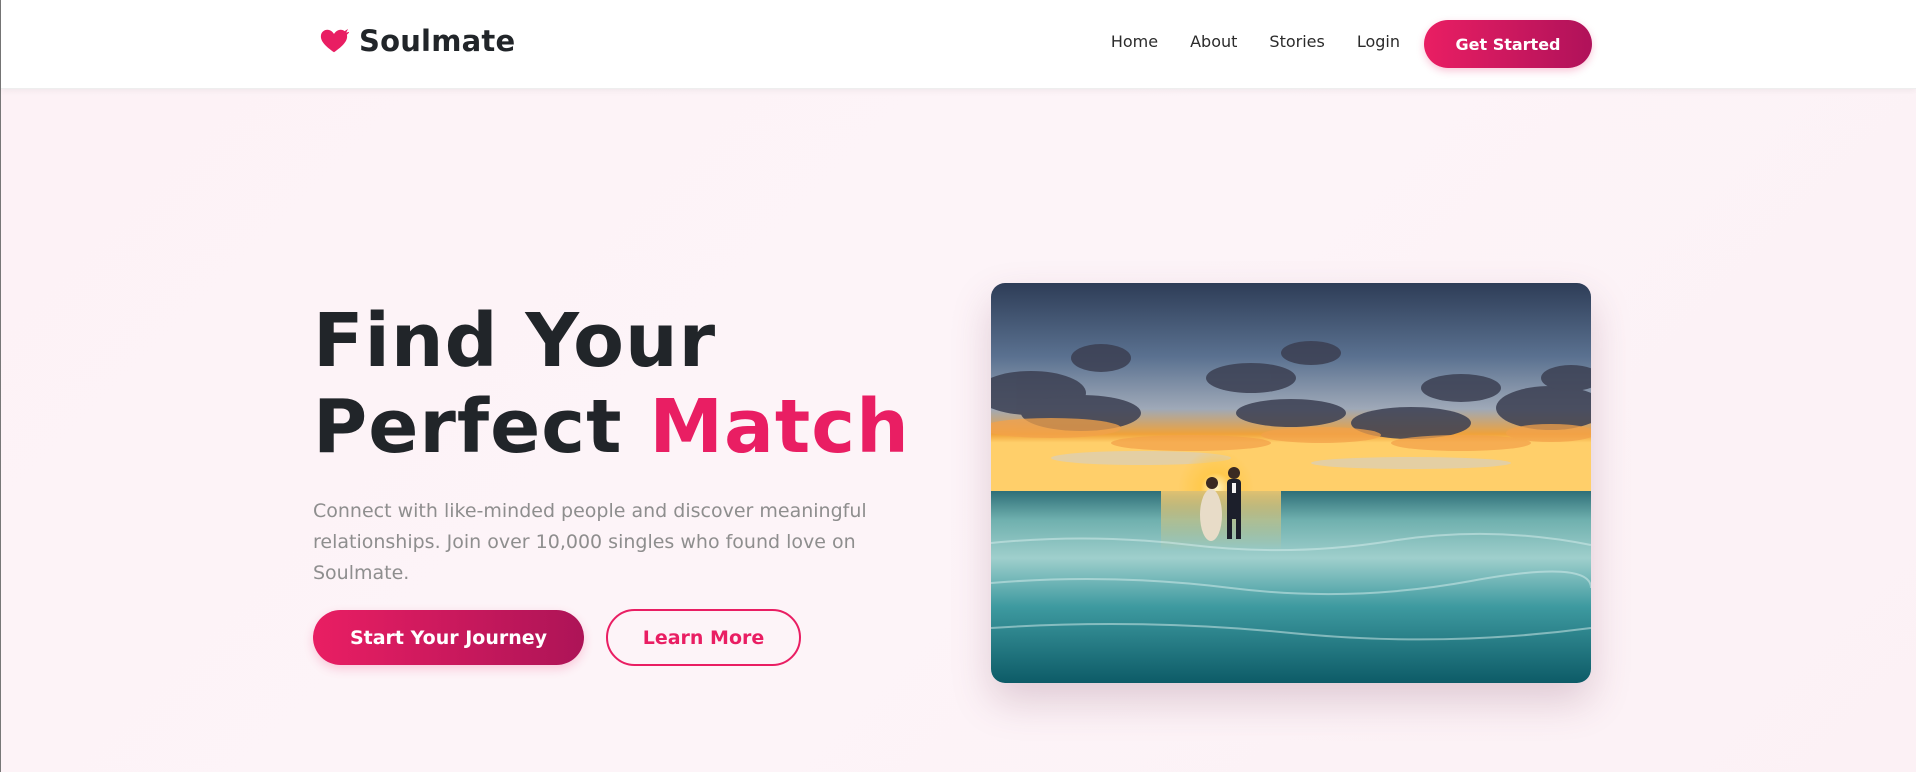 The height and width of the screenshot is (772, 1916). Describe the element at coordinates (334, 40) in the screenshot. I see `heart-wing-icon` at that location.